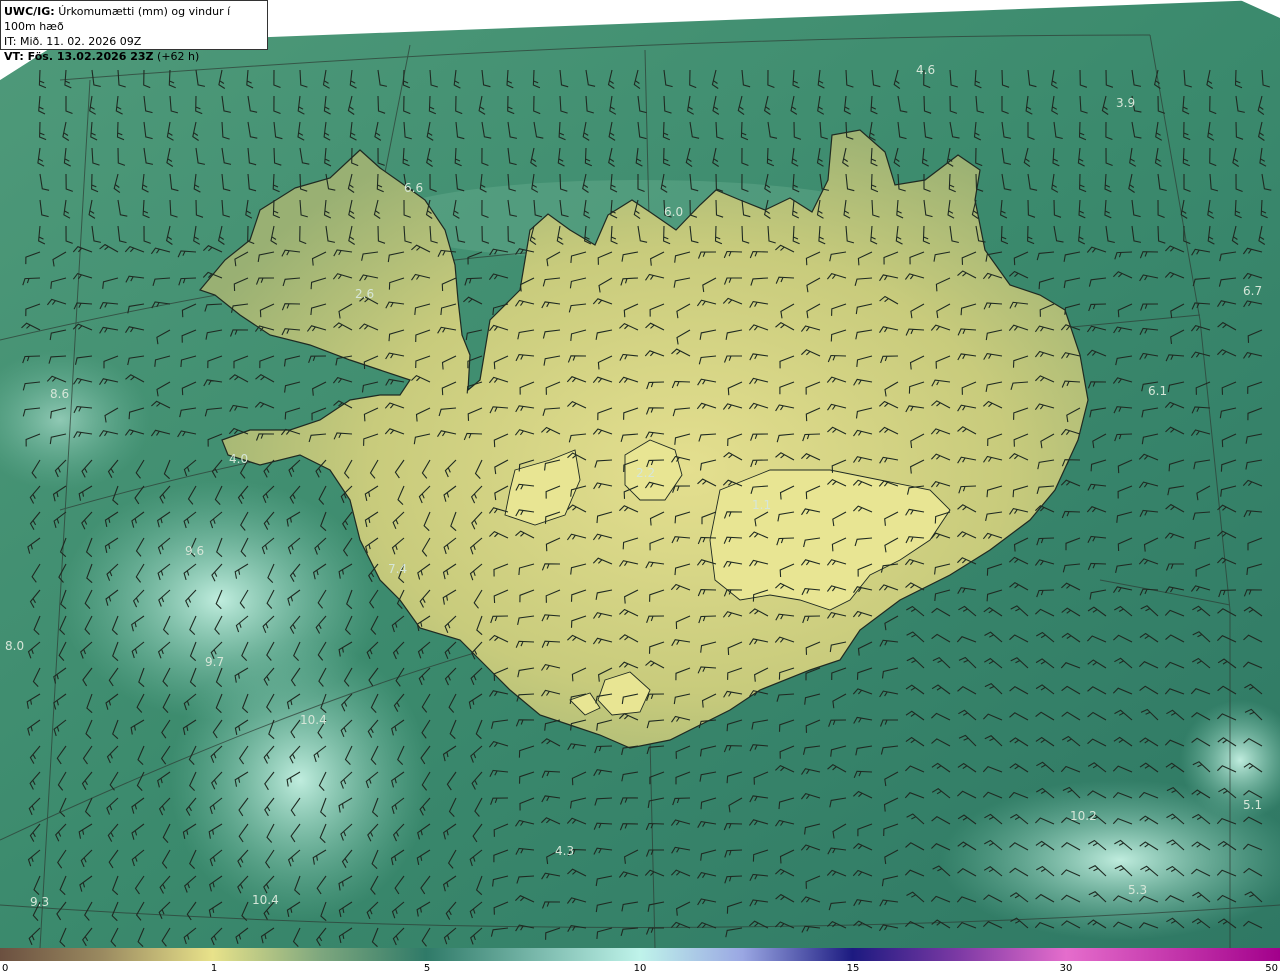 The width and height of the screenshot is (1280, 978). Describe the element at coordinates (1252, 805) in the screenshot. I see `value-label: 5.1` at that location.